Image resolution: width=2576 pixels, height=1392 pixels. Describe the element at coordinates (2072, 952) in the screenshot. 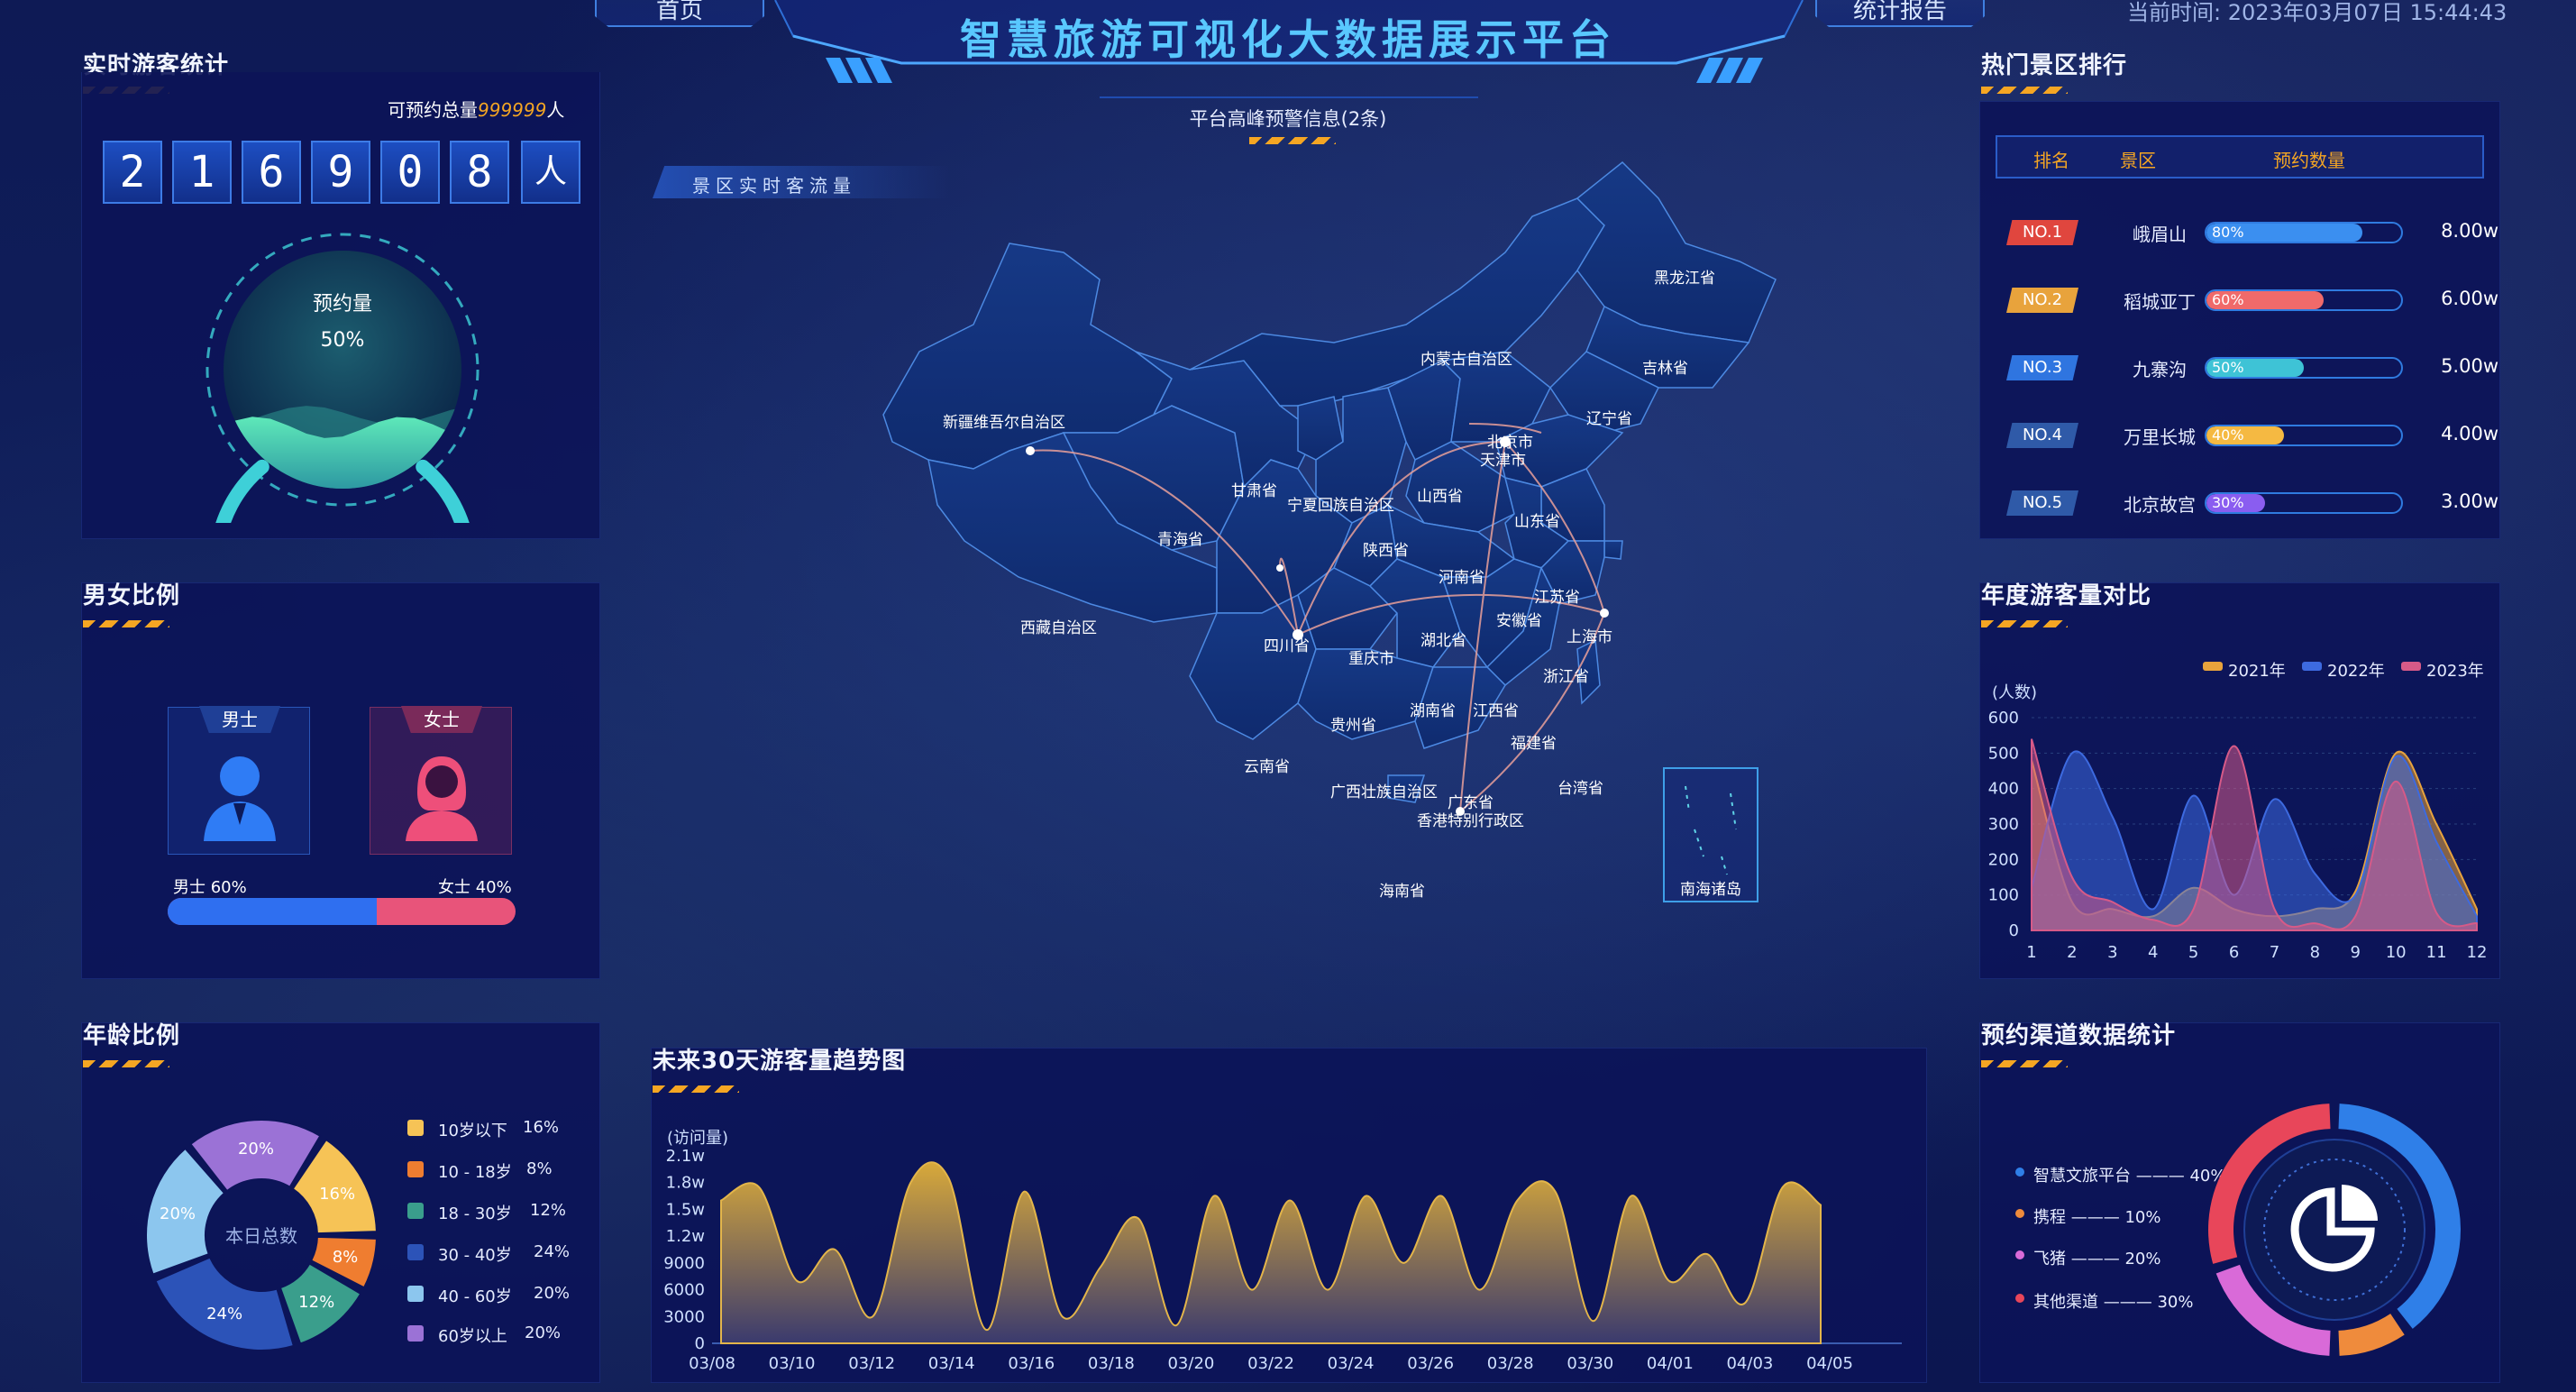

I see `yearly-x-tick: 2` at that location.